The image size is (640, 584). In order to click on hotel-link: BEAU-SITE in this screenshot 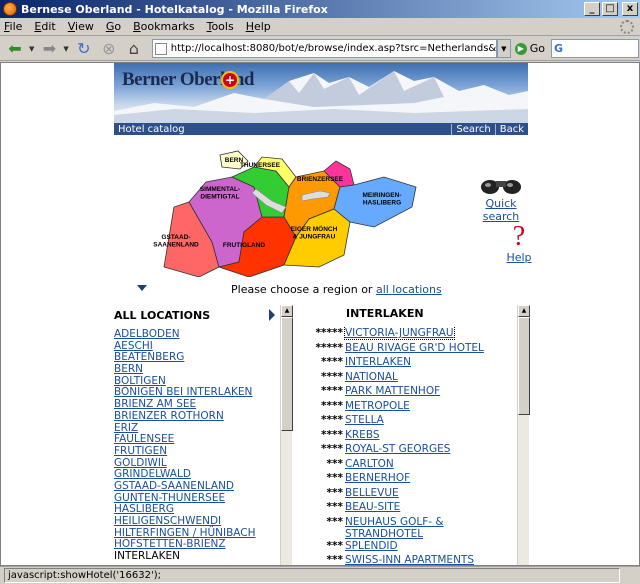, I will do `click(372, 507)`.